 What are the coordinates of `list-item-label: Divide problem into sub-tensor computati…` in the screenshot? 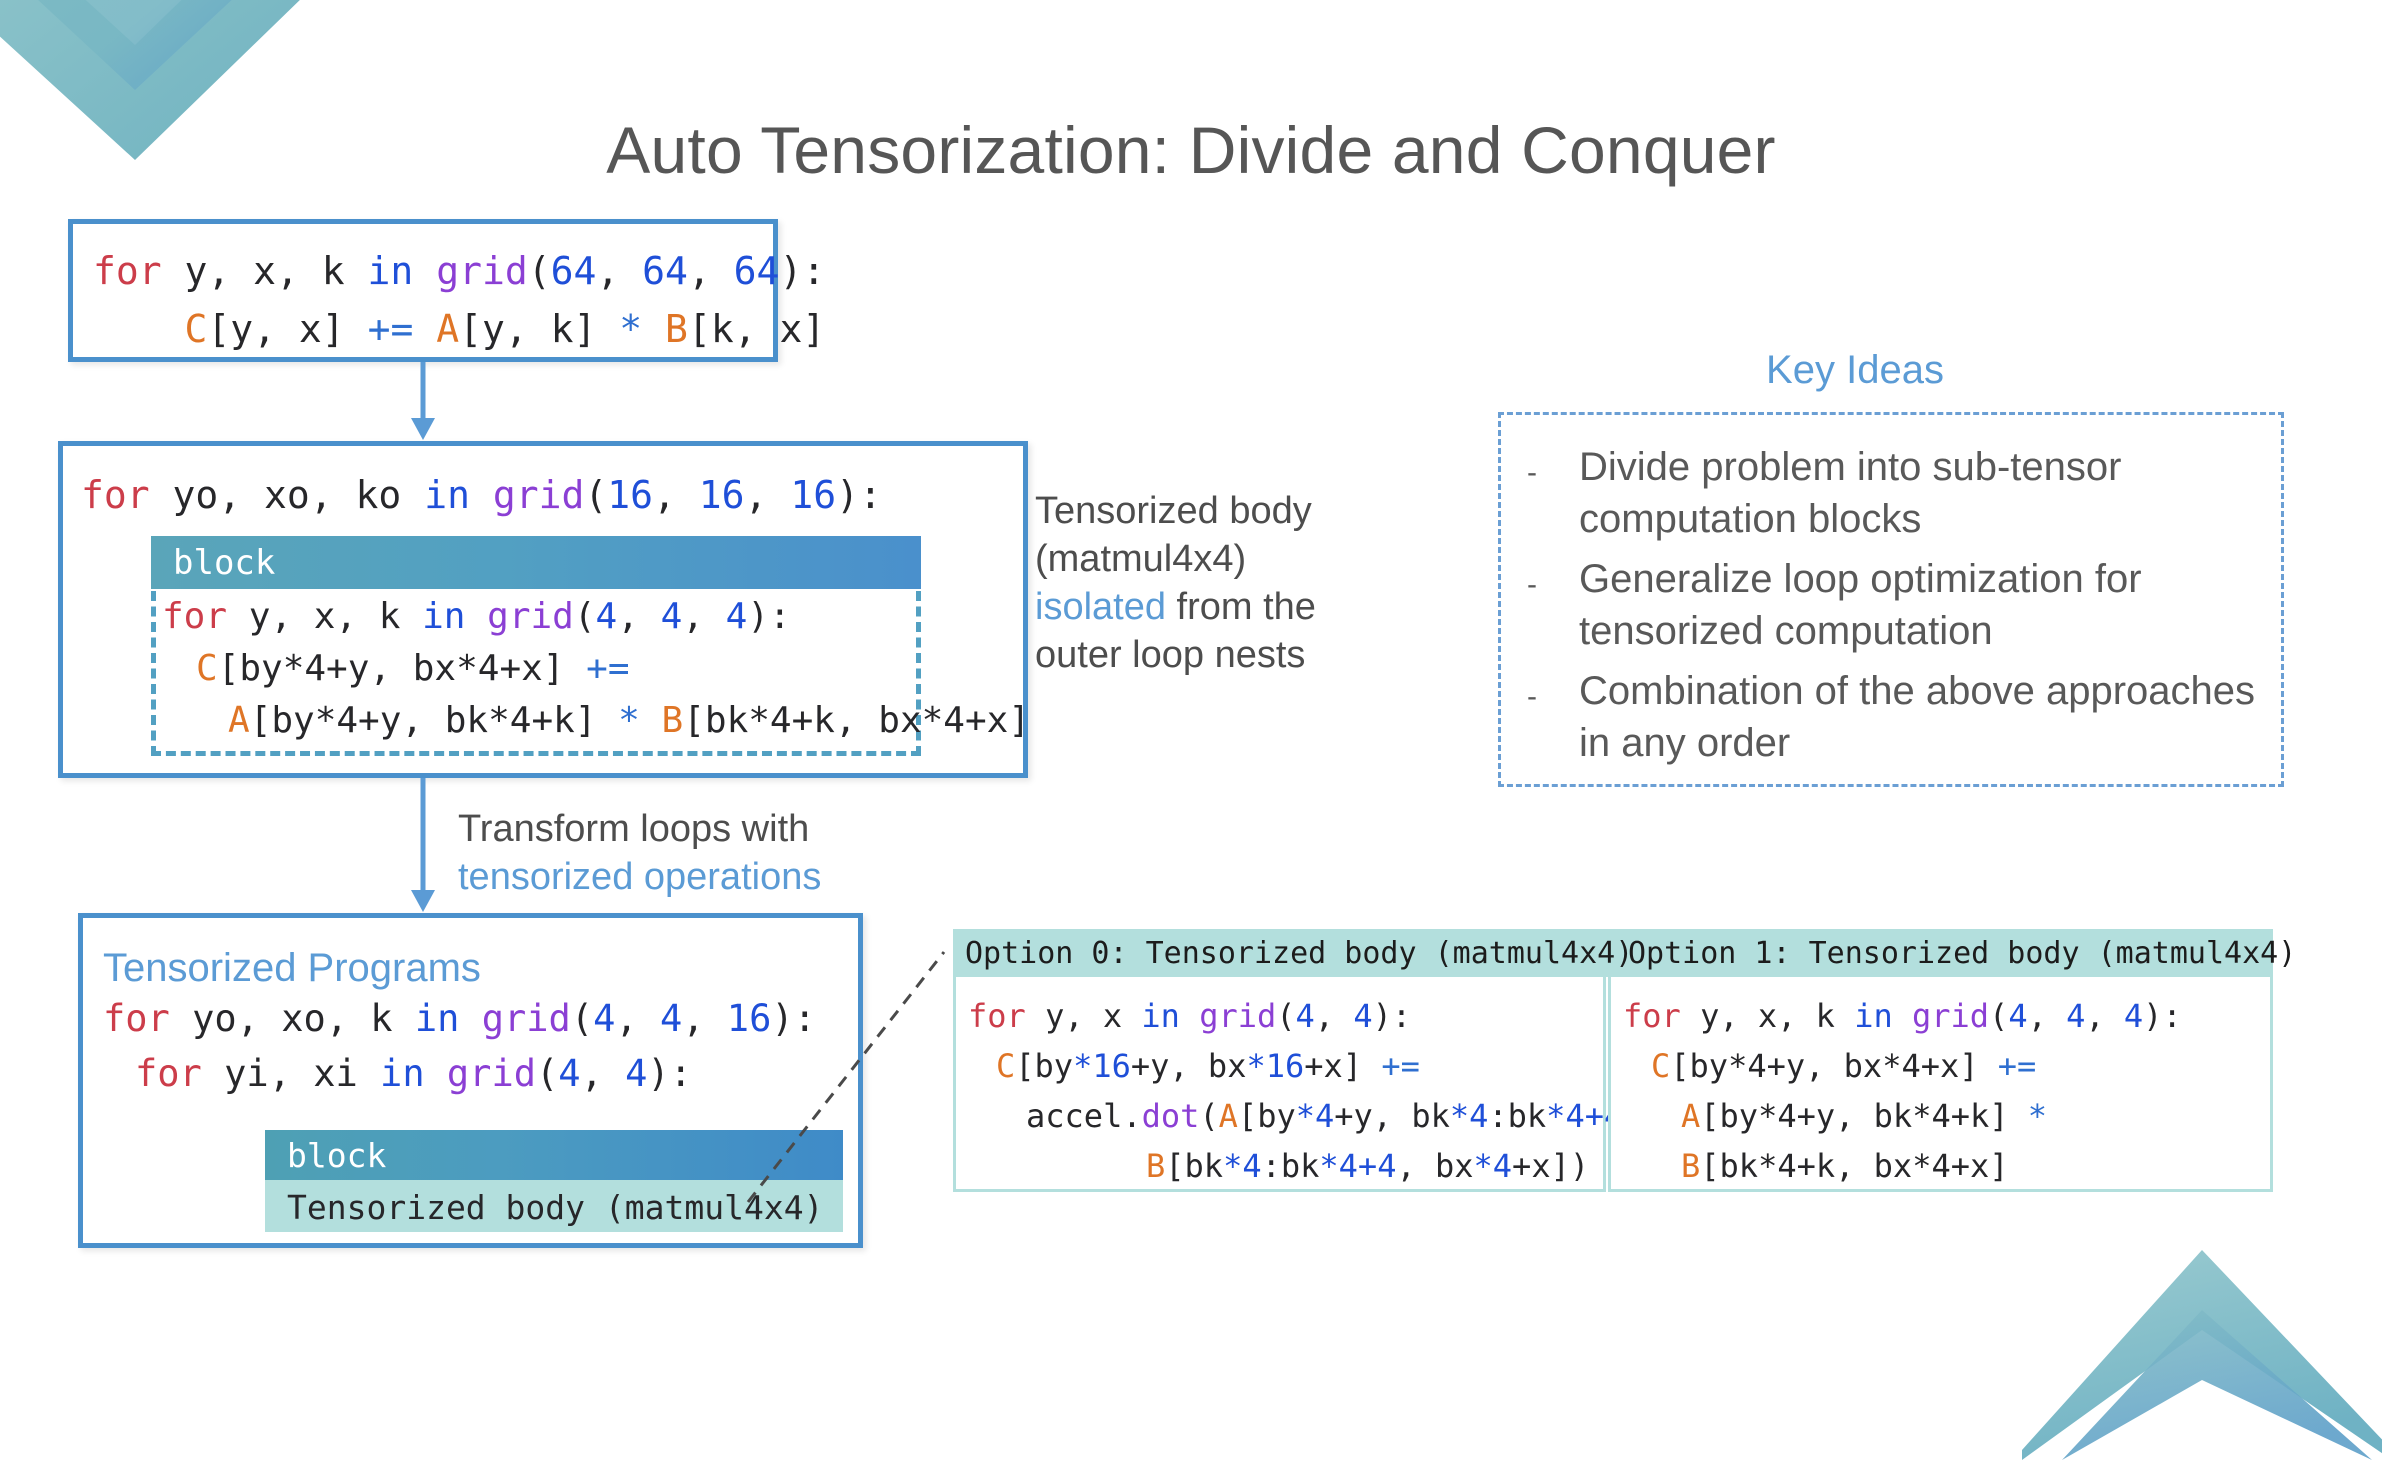 It's located at (1850, 493).